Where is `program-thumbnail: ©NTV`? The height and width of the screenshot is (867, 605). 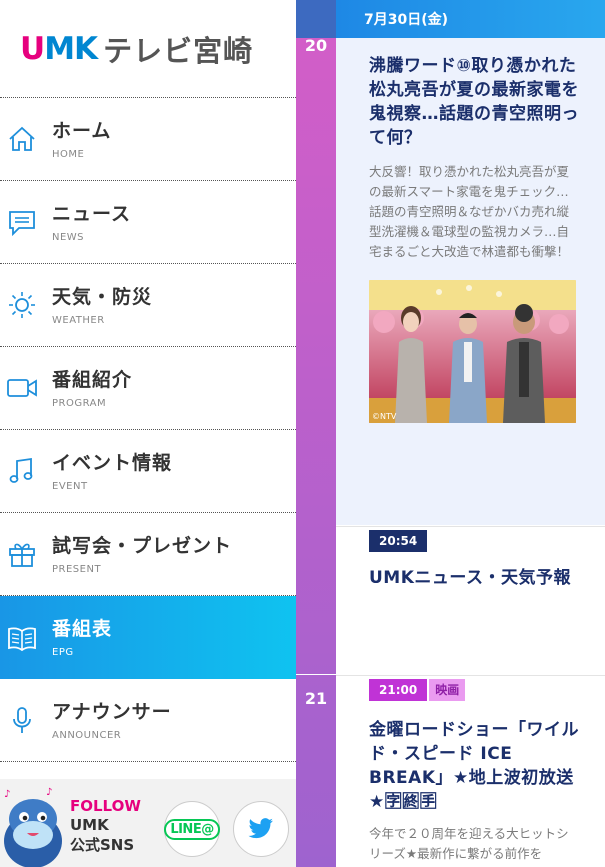 program-thumbnail: ©NTV is located at coordinates (472, 351).